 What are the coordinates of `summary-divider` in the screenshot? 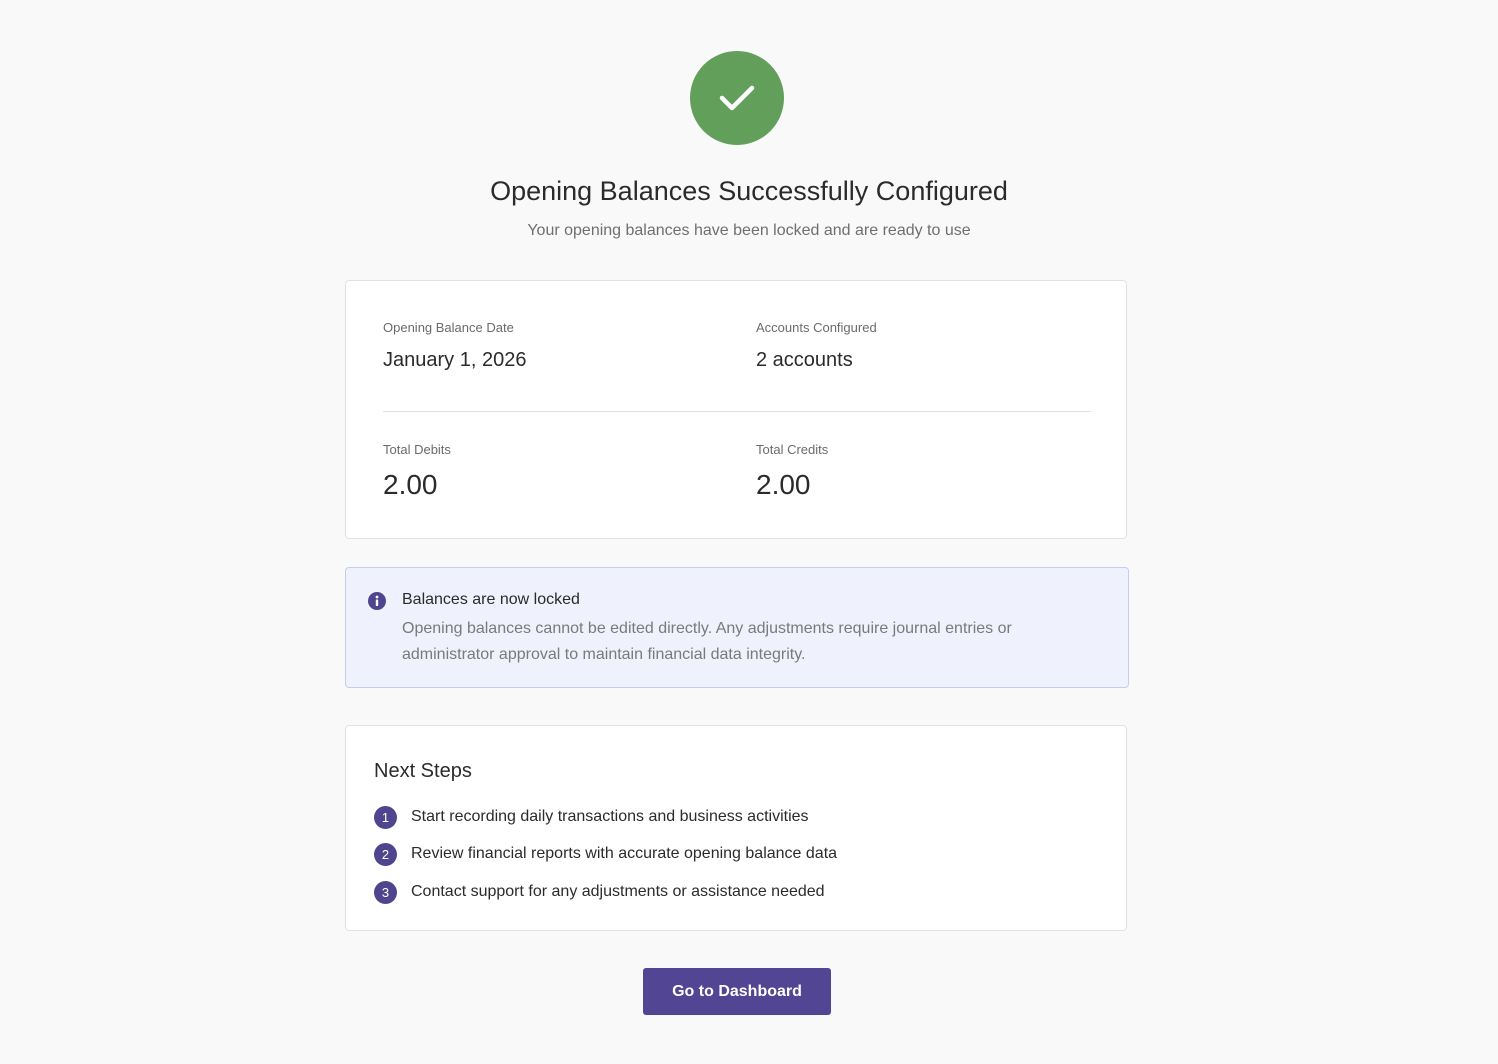 It's located at (737, 411).